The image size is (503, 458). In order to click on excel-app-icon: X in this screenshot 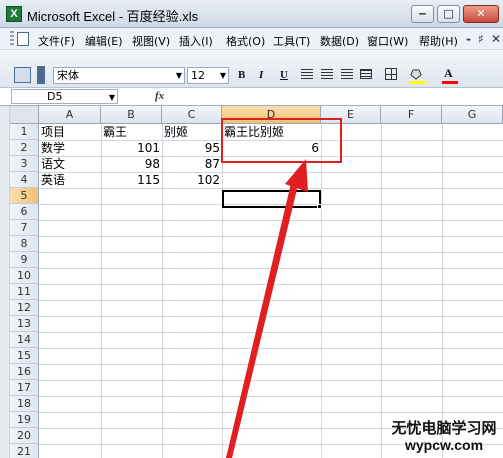, I will do `click(14, 14)`.